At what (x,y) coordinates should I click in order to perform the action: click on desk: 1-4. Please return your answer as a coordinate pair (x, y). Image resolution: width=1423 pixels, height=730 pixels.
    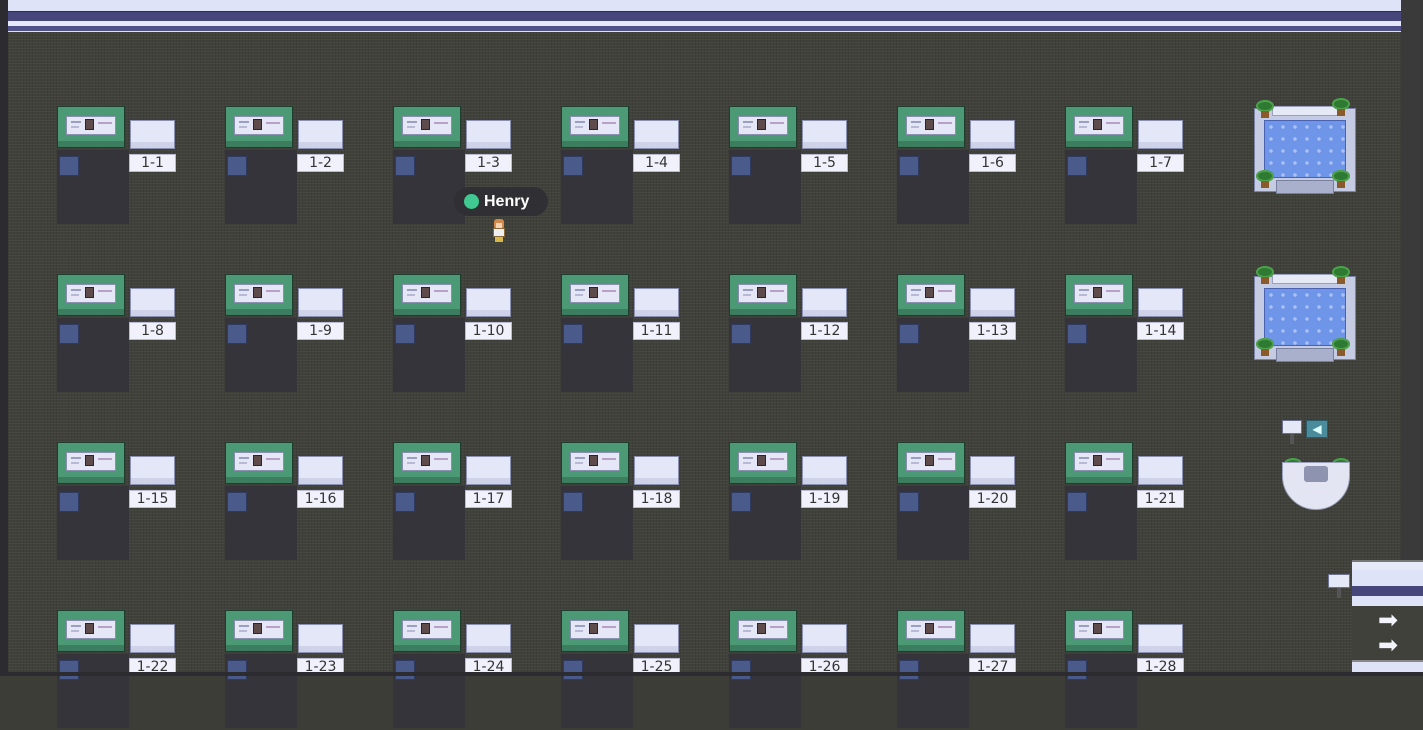
    Looking at the image, I should click on (626, 166).